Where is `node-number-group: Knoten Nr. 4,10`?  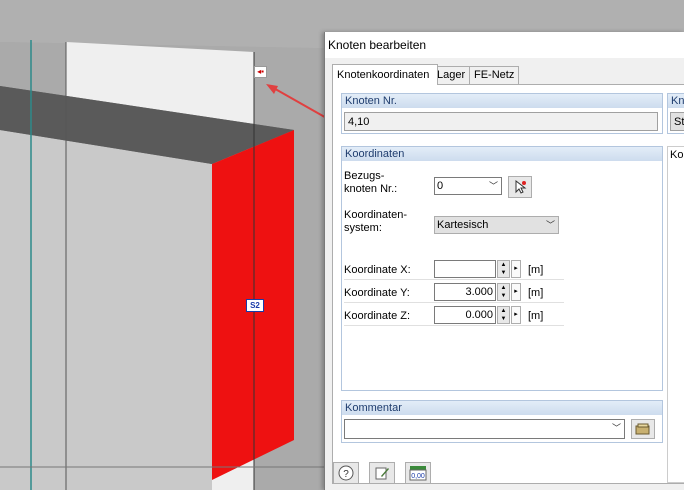 node-number-group: Knoten Nr. 4,10 is located at coordinates (502, 113).